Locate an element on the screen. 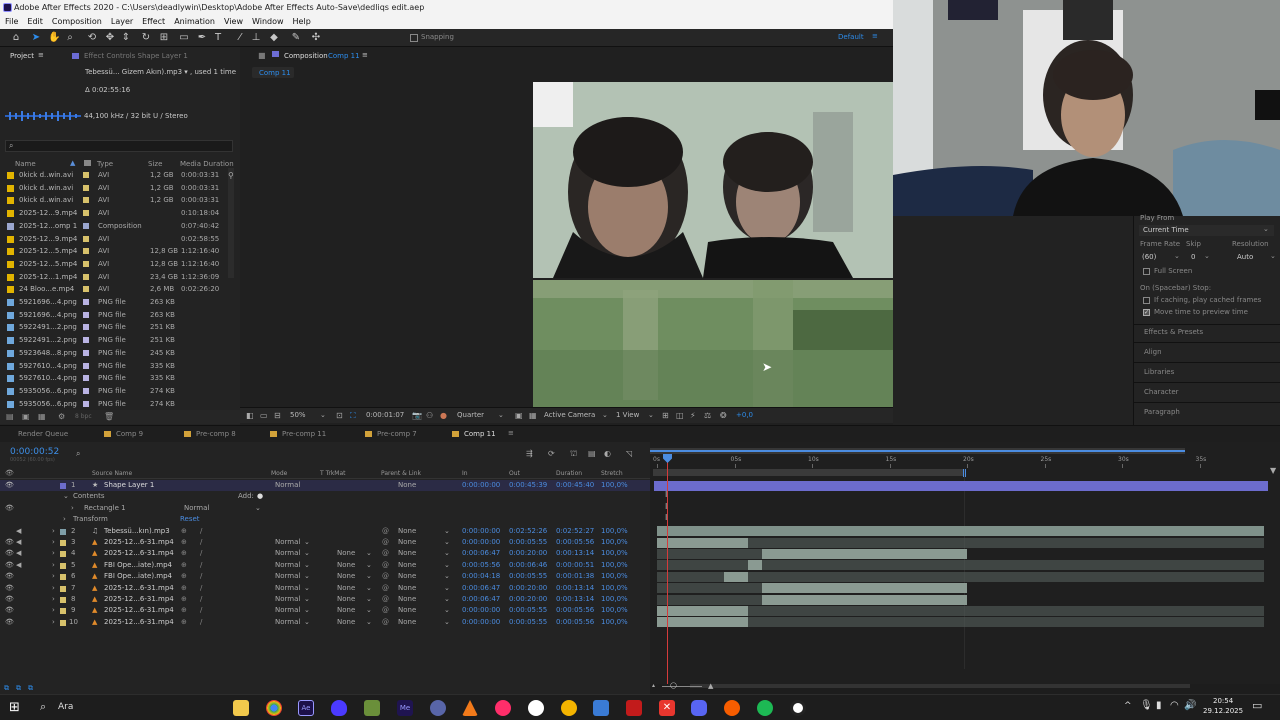 The image size is (1280, 720). layer-stretch: 100,0% is located at coordinates (614, 485).